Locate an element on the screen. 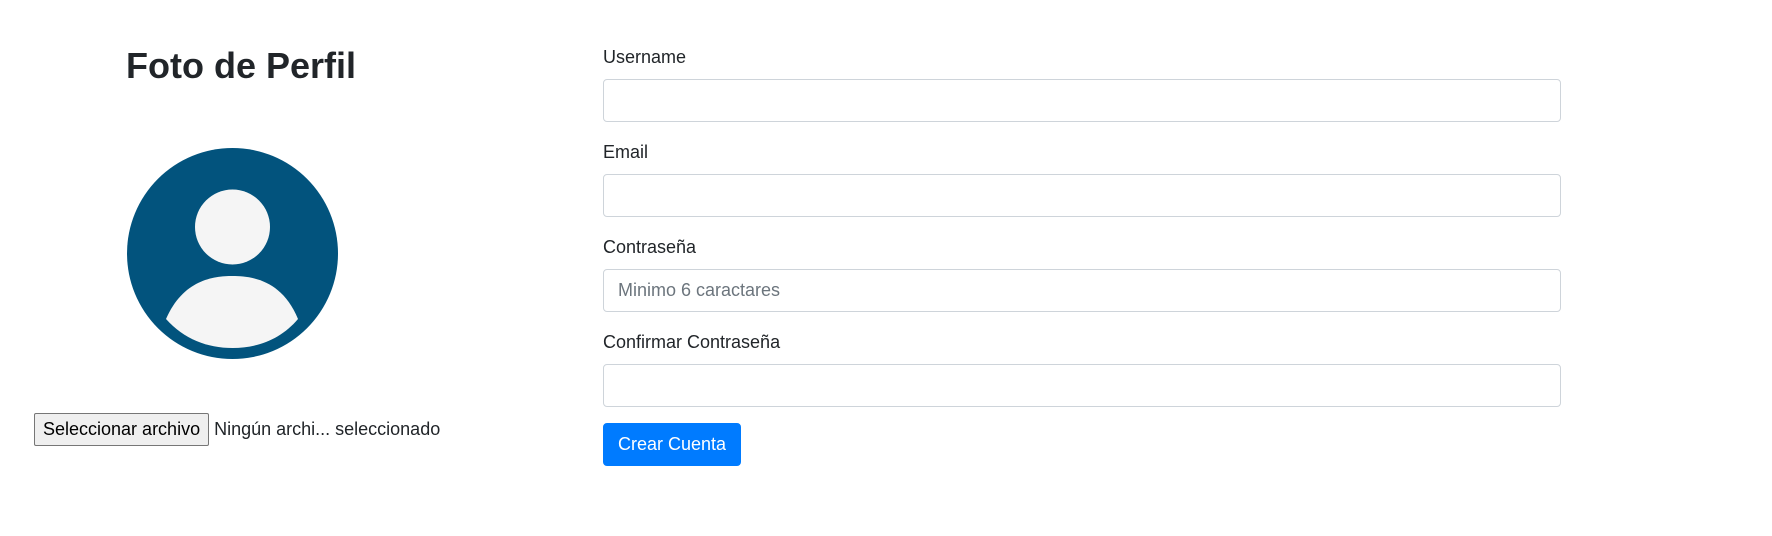 This screenshot has height=536, width=1772. file-status-text: Ningún archi... seleccionado is located at coordinates (327, 428).